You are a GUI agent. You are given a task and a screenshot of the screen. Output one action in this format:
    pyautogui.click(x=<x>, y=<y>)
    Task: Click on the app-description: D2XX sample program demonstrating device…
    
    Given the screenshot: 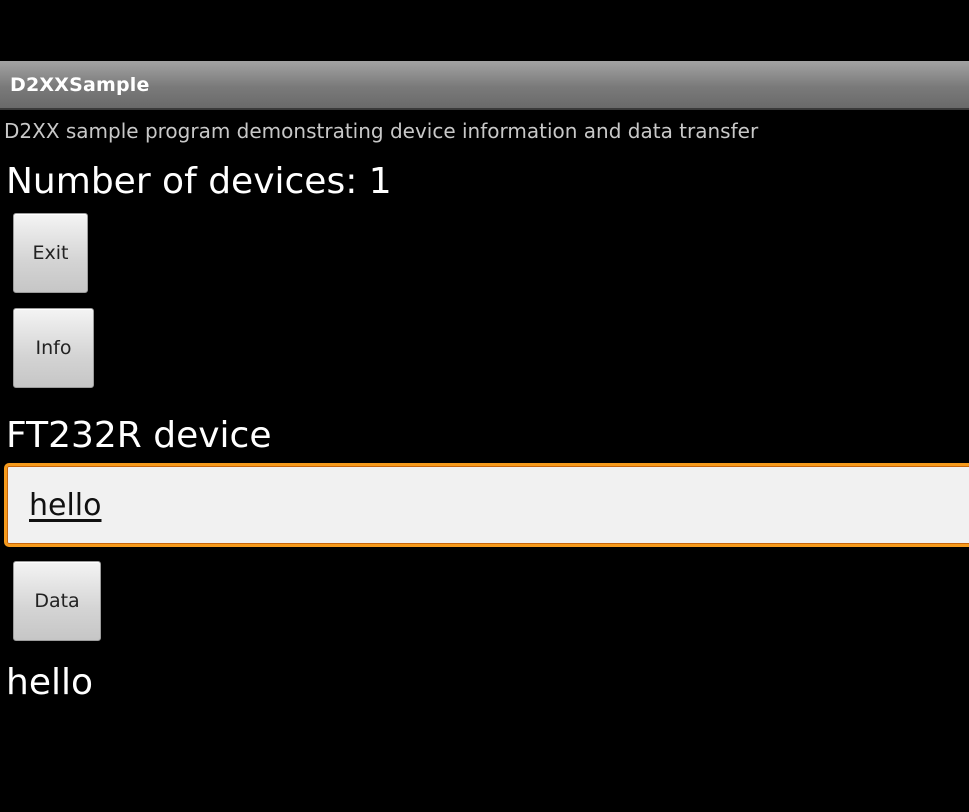 What is the action you would take?
    pyautogui.click(x=381, y=131)
    